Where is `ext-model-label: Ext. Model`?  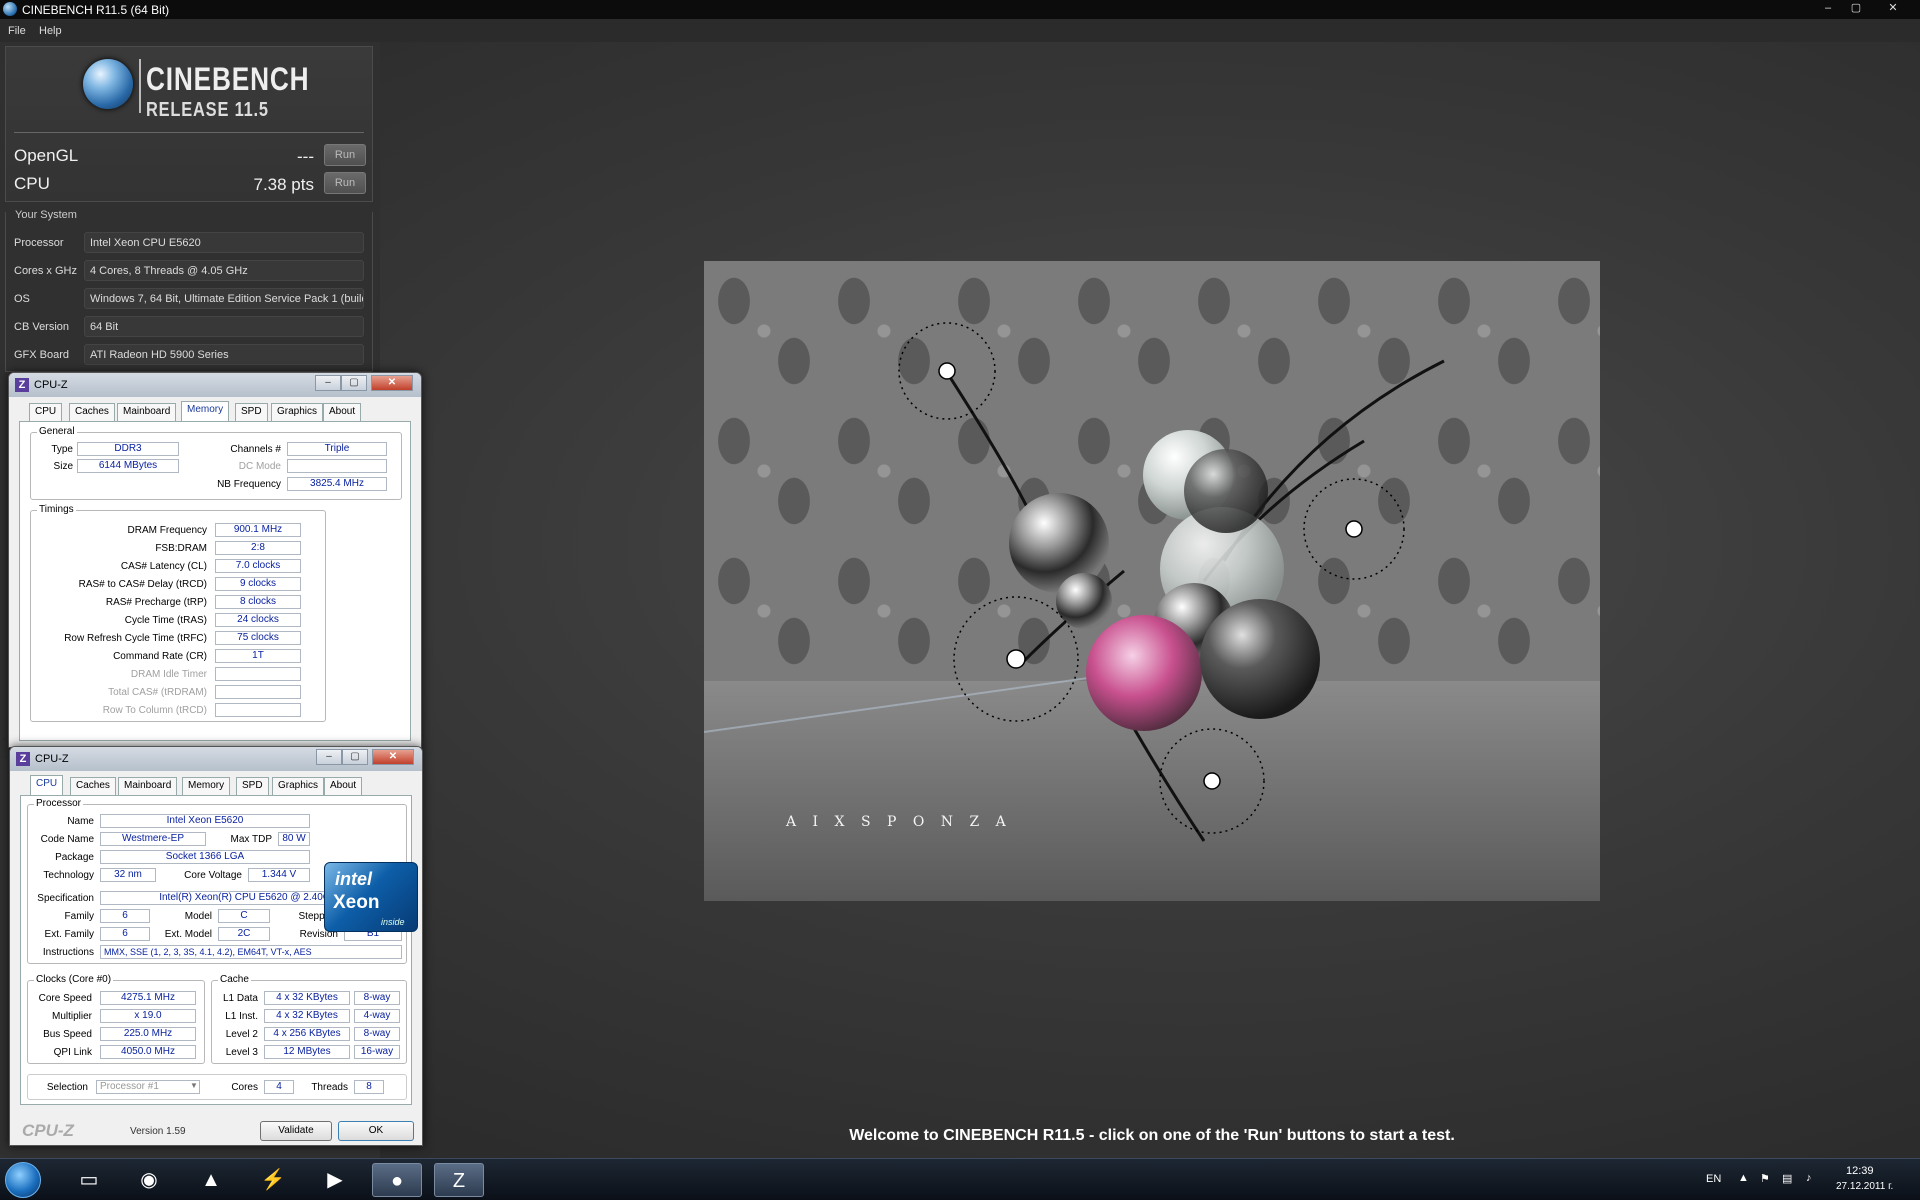 ext-model-label: Ext. Model is located at coordinates (188, 934).